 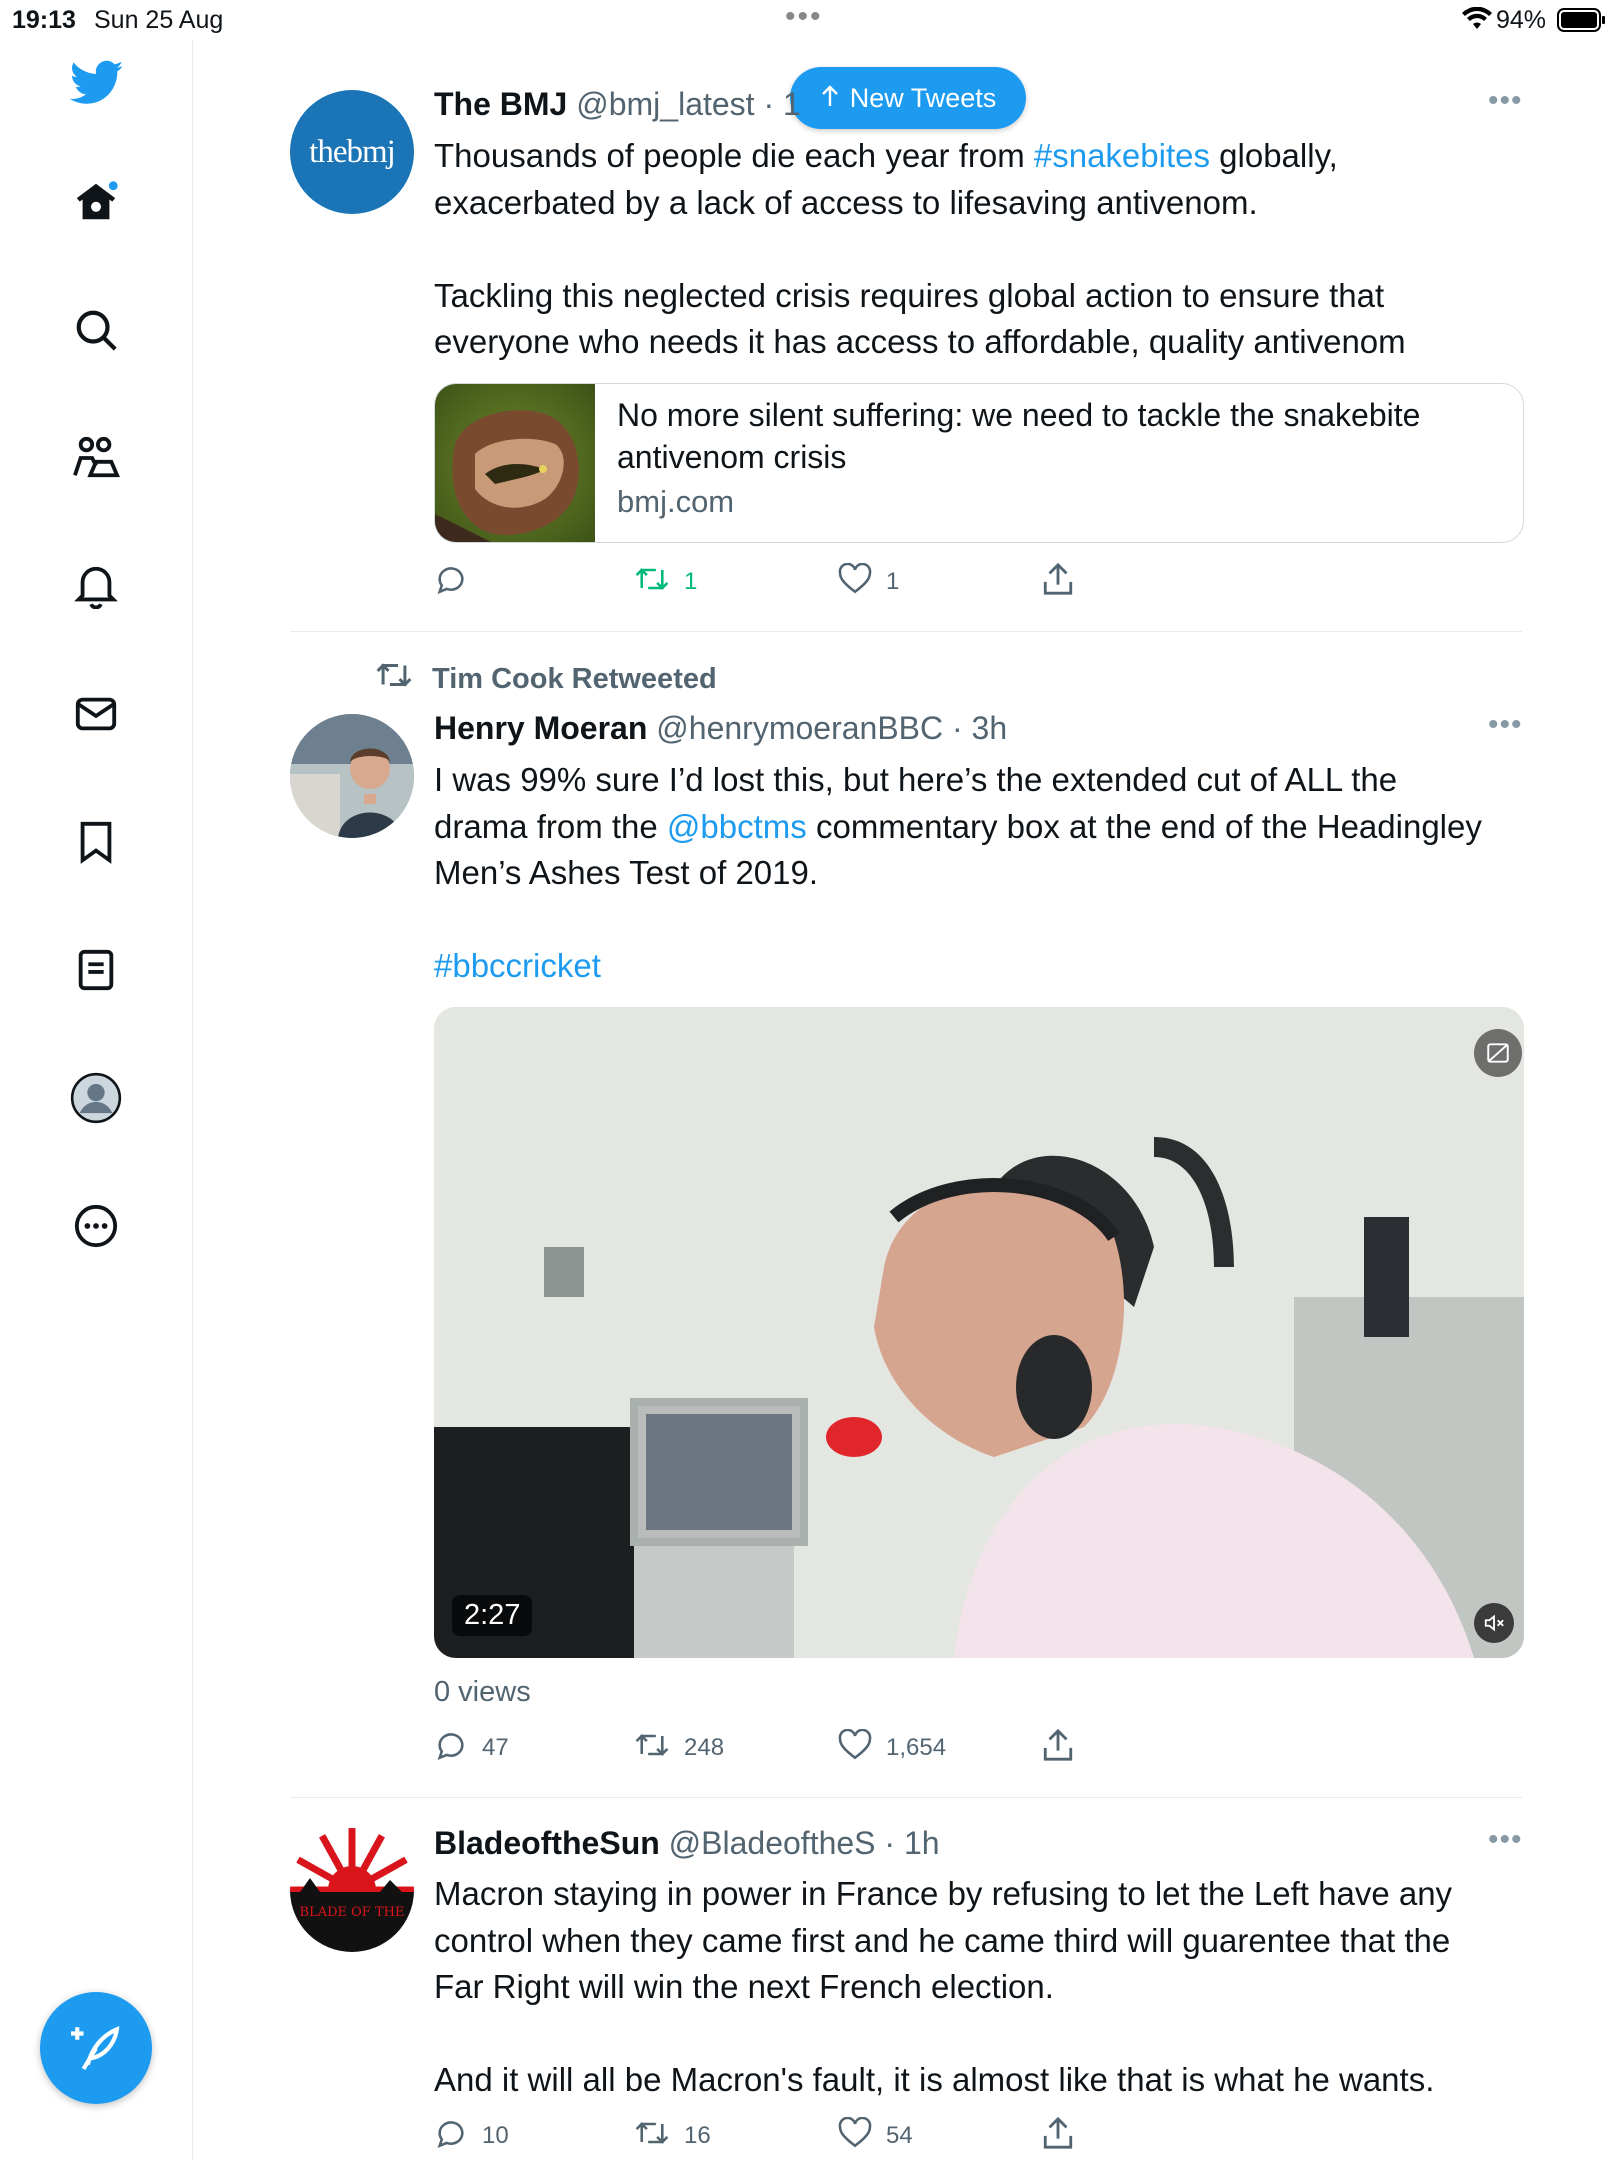 I want to click on like-count: 1,654, so click(x=916, y=1747).